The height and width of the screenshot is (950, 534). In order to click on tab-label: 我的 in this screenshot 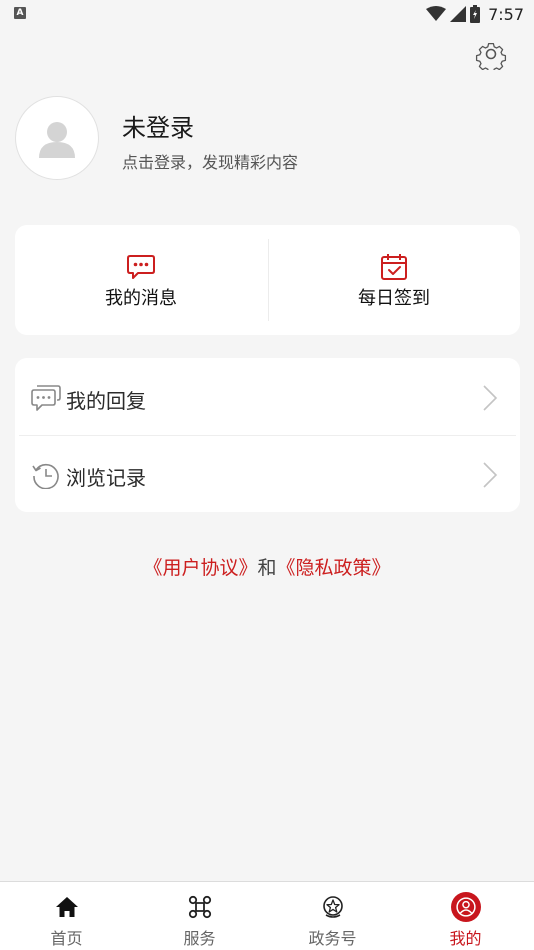, I will do `click(465, 938)`.